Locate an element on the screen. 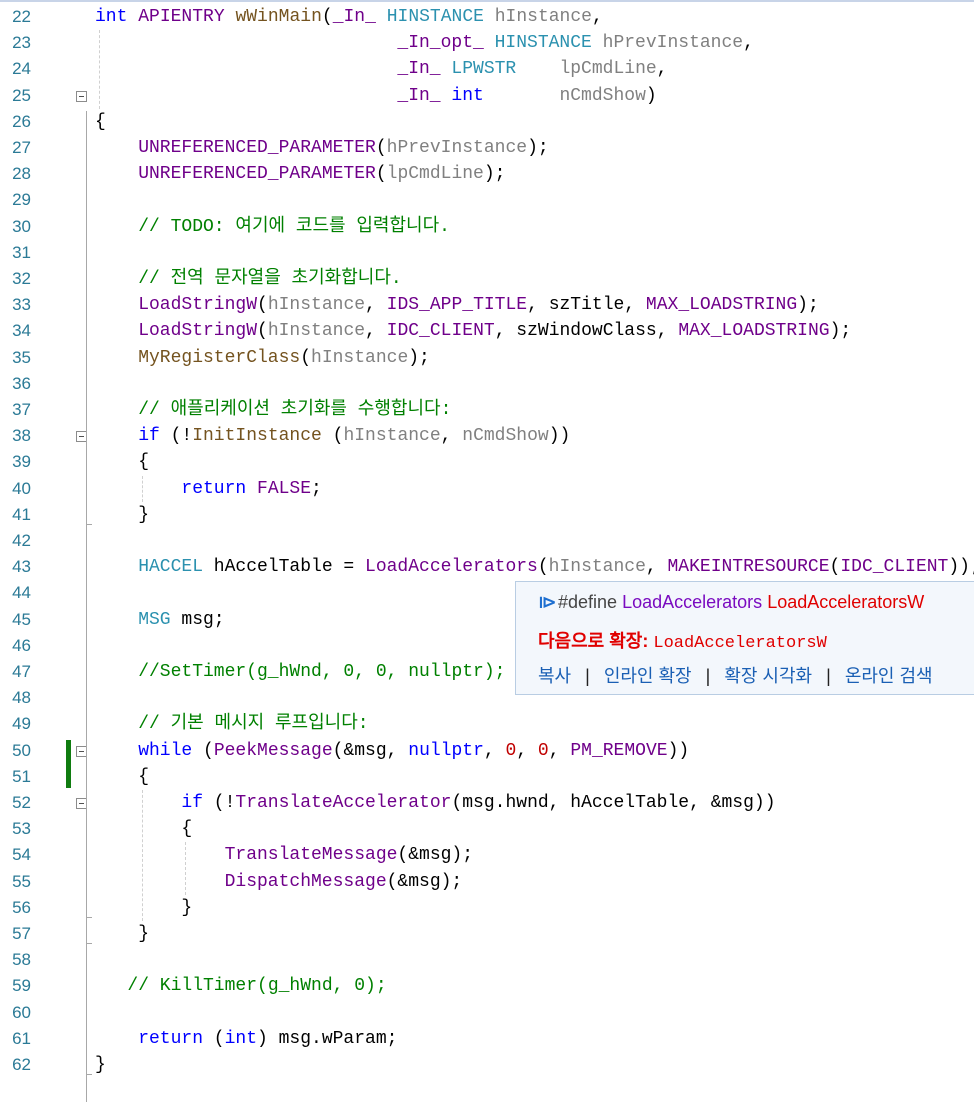 The image size is (974, 1102). code-line: 53 { is located at coordinates (487, 829).